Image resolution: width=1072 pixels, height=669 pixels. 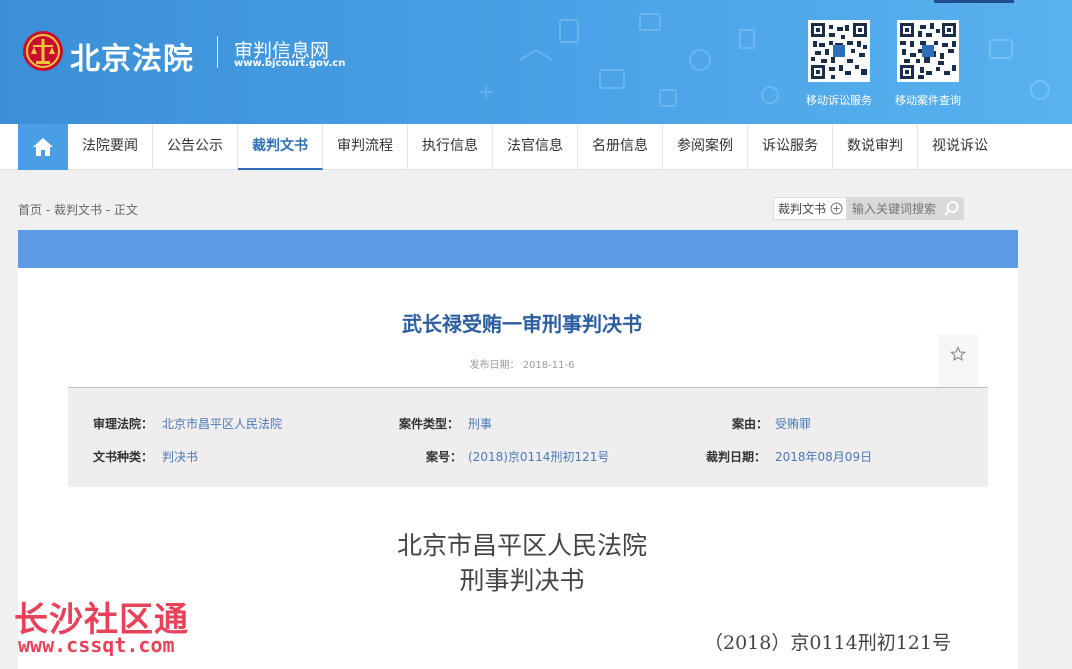 I want to click on document-case-number: （2018）京0114刑初121号, so click(x=827, y=643).